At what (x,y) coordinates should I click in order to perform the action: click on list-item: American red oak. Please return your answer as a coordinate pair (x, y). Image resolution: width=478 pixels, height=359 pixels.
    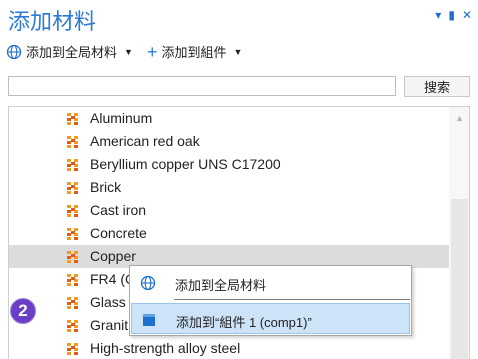
    Looking at the image, I should click on (229, 141).